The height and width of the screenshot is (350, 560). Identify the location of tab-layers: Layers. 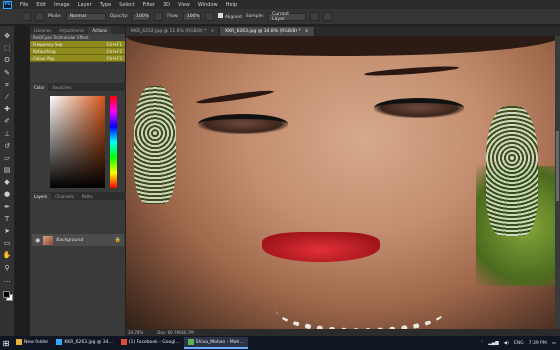
(41, 196).